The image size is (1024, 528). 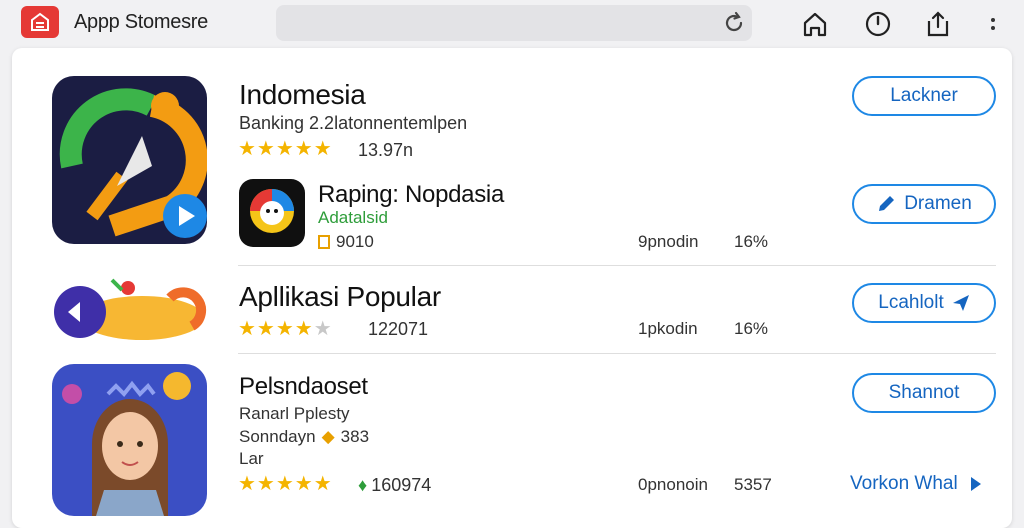 What do you see at coordinates (353, 123) in the screenshot?
I see `app-subtitle: Banking 2.2latonnentemlpen` at bounding box center [353, 123].